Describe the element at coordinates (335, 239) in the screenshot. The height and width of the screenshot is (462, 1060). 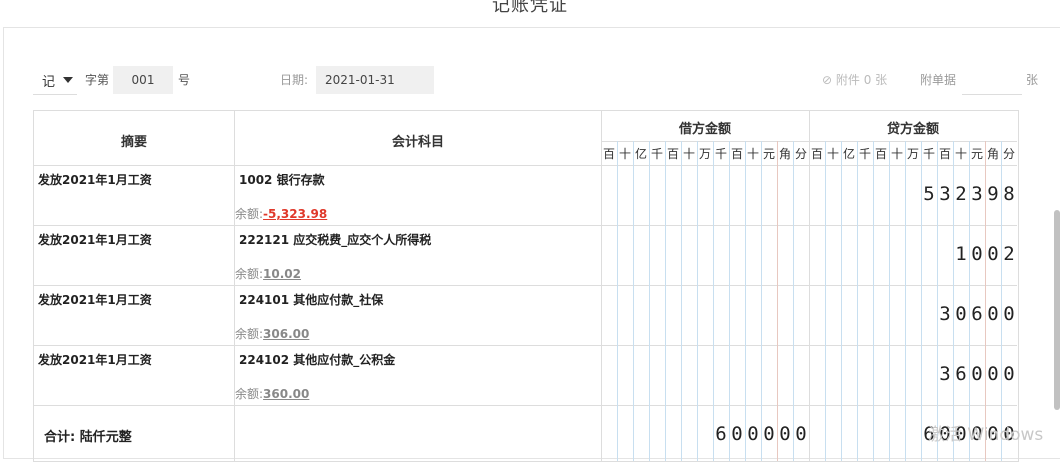
I see `row-account: 222121 应交税费_应交个人所得税` at that location.